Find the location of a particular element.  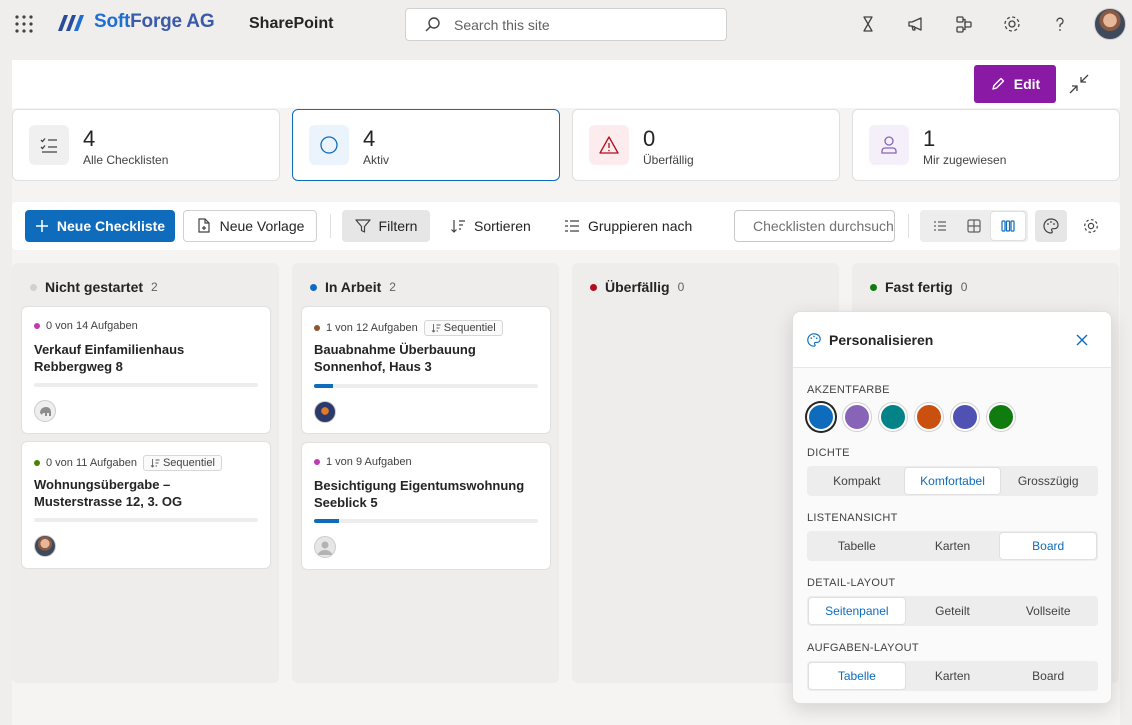

task-layout-board: Board is located at coordinates (1048, 676).